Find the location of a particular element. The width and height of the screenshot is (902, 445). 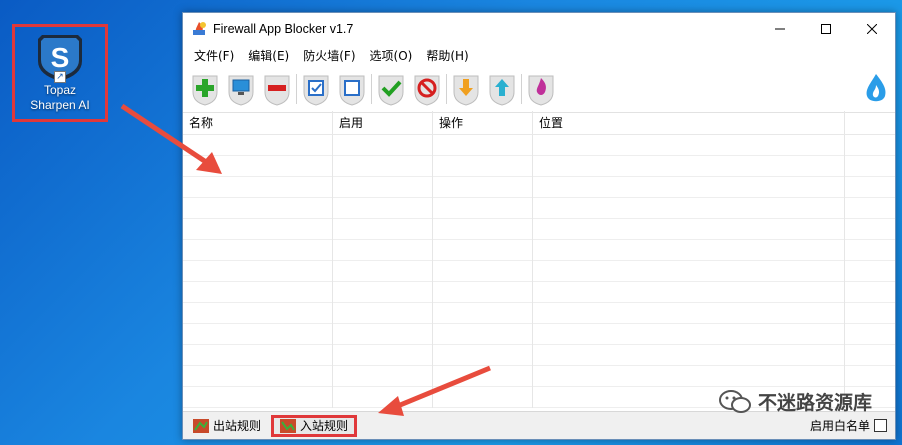

desktop-icon-label-2: Sharpen AI is located at coordinates (60, 105).